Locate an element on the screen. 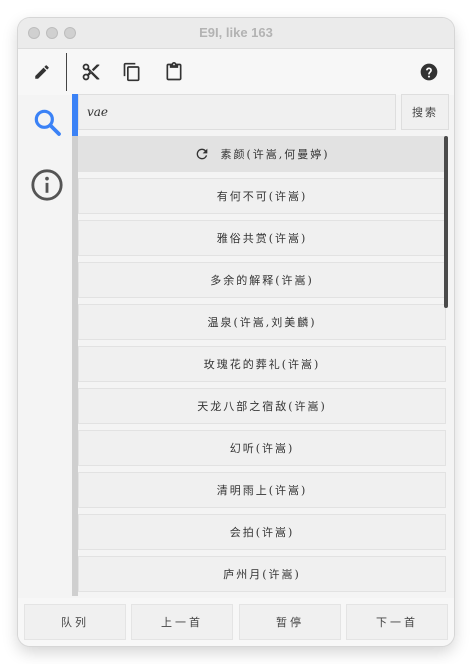  result-row: 会拍(许嵩) is located at coordinates (262, 532).